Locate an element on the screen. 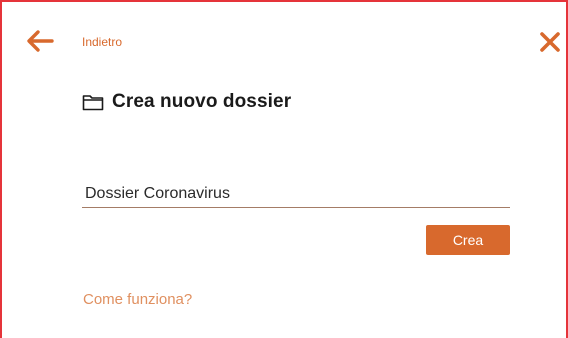  page-title: Crea nuovo dossier is located at coordinates (202, 101).